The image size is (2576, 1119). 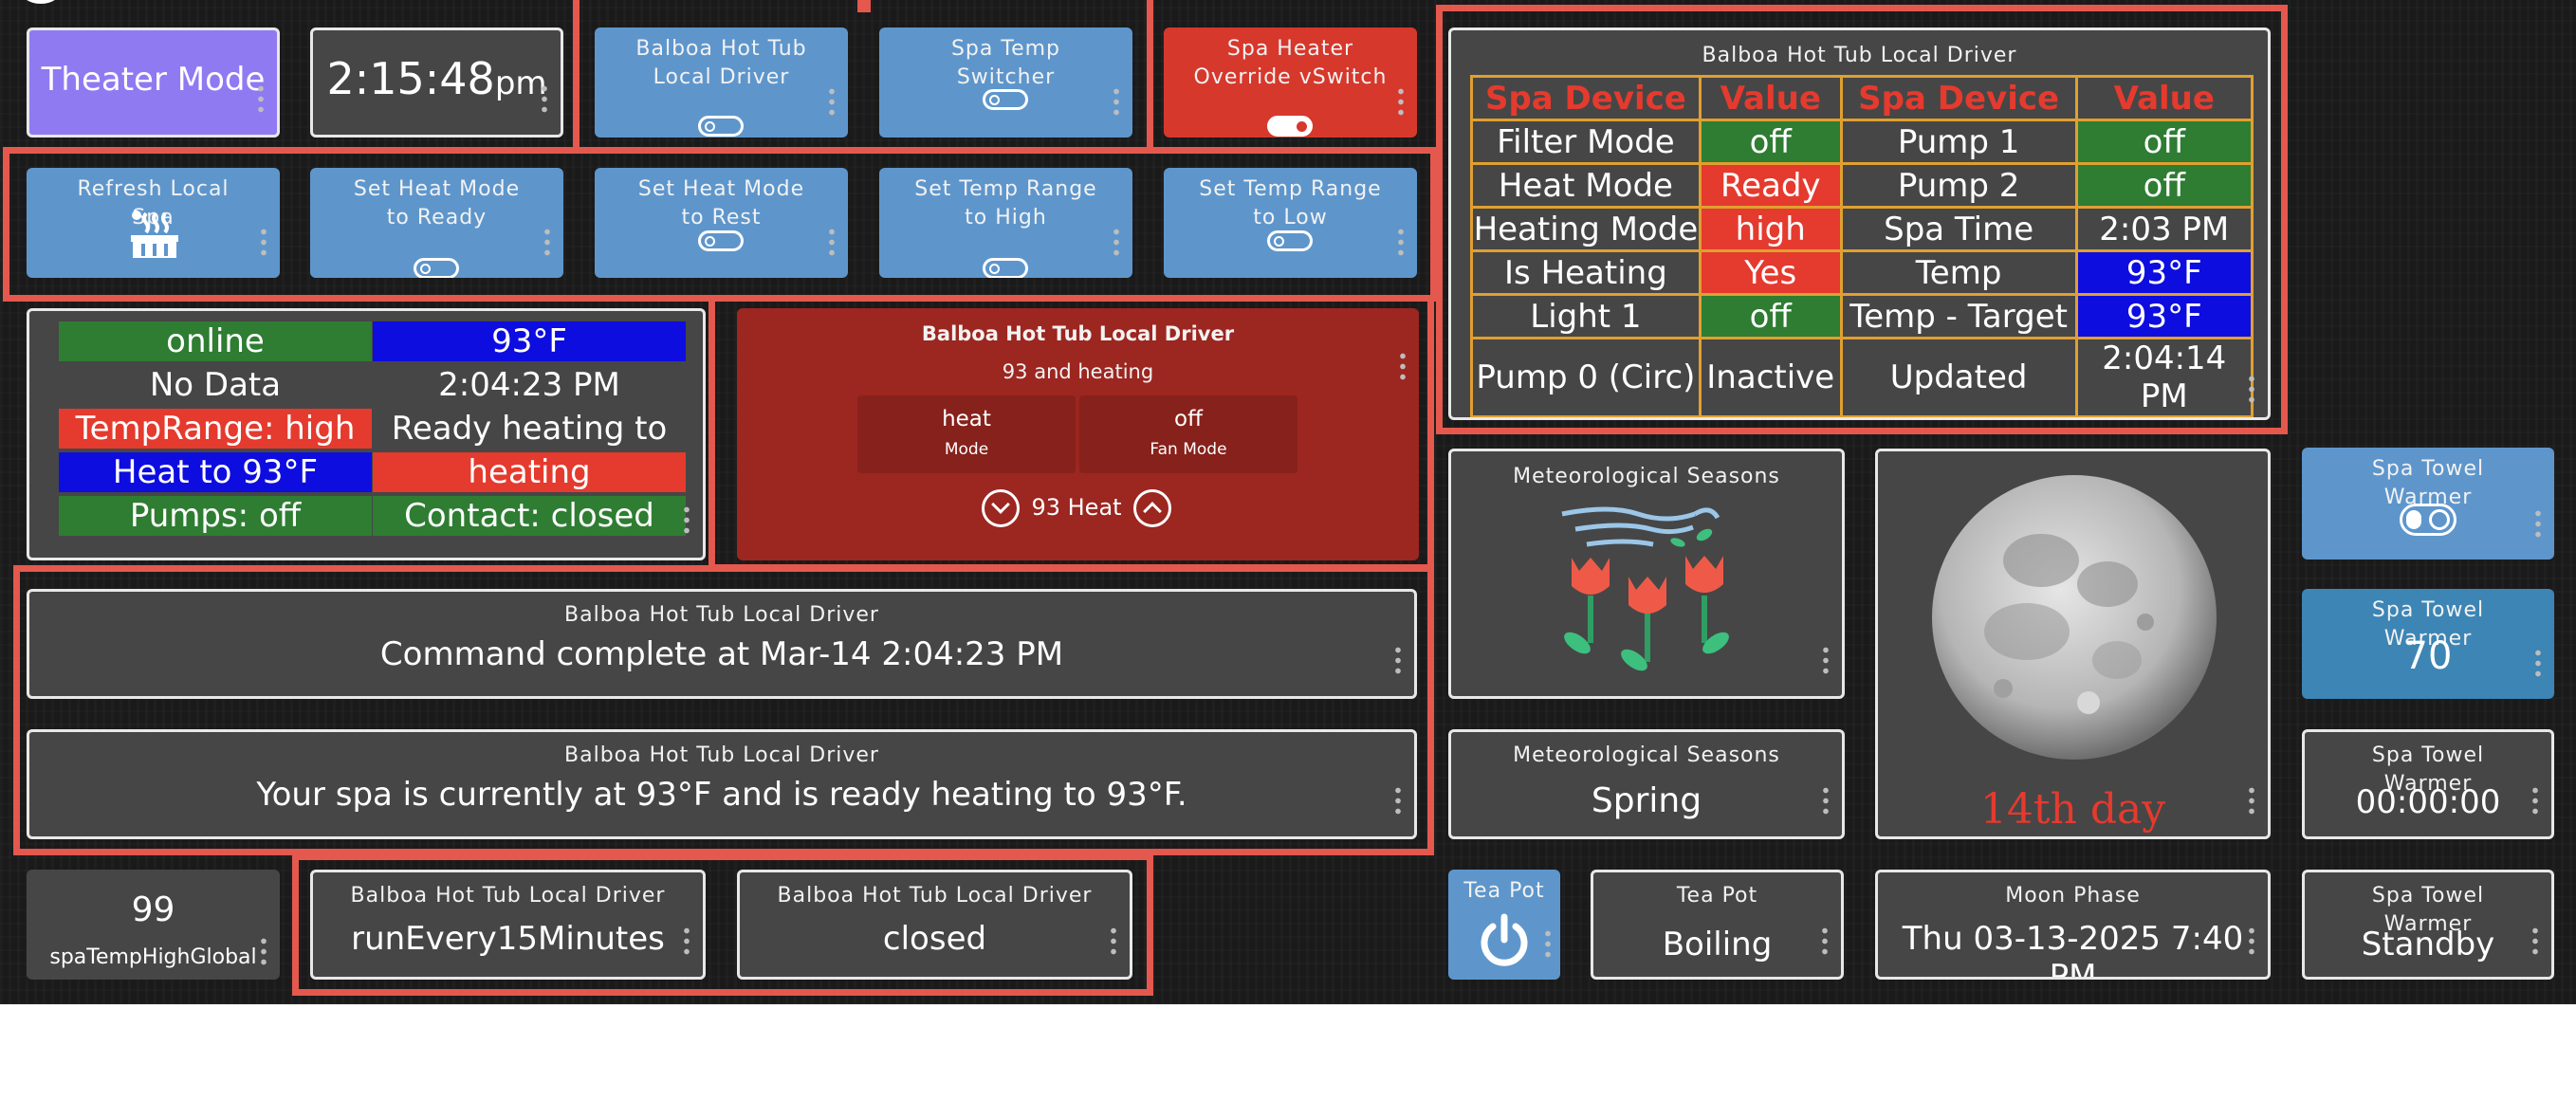 What do you see at coordinates (153, 83) in the screenshot?
I see `theater-mode-button: Theater Mode` at bounding box center [153, 83].